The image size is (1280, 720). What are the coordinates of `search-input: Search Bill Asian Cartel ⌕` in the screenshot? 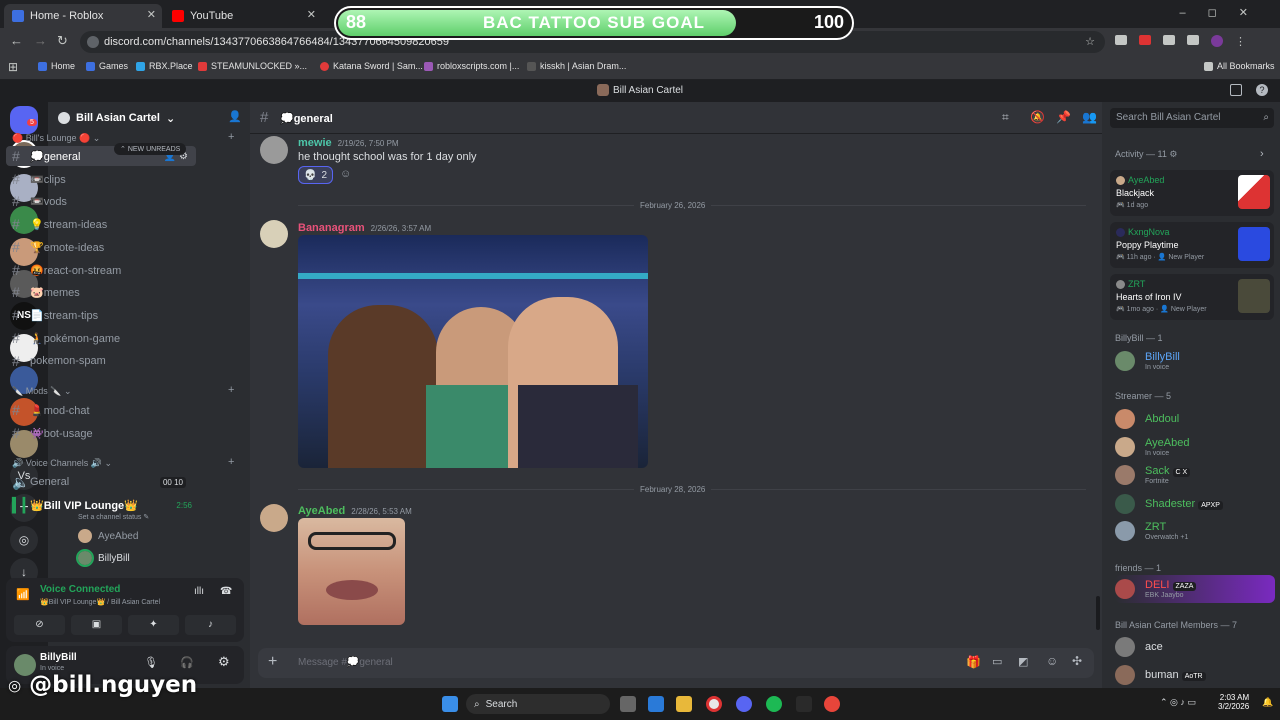 It's located at (1192, 118).